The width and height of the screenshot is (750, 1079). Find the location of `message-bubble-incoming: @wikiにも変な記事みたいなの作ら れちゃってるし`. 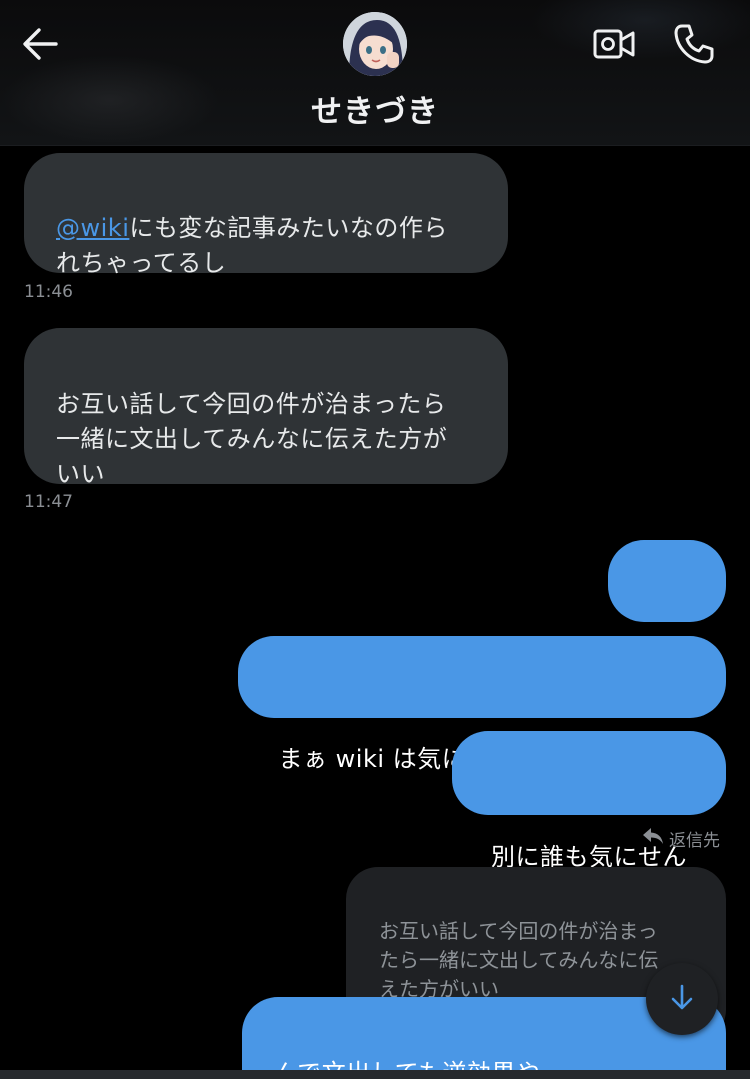

message-bubble-incoming: @wikiにも変な記事みたいなの作ら れちゃってるし is located at coordinates (266, 215).